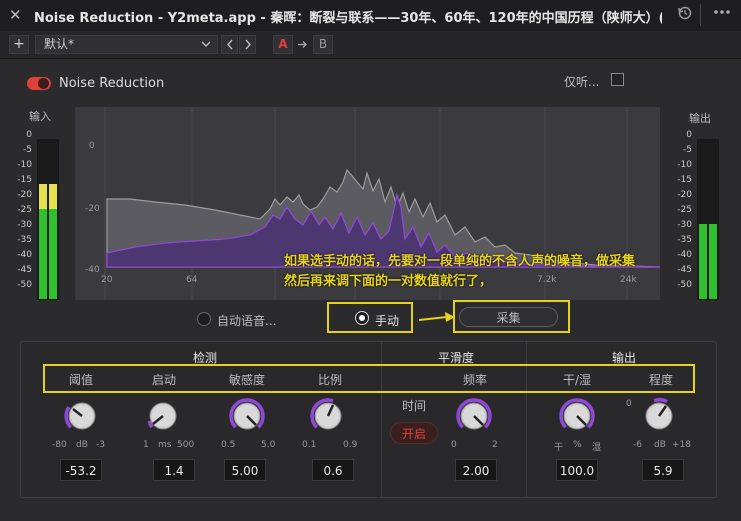  I want to click on compare-a-button: A, so click(283, 44).